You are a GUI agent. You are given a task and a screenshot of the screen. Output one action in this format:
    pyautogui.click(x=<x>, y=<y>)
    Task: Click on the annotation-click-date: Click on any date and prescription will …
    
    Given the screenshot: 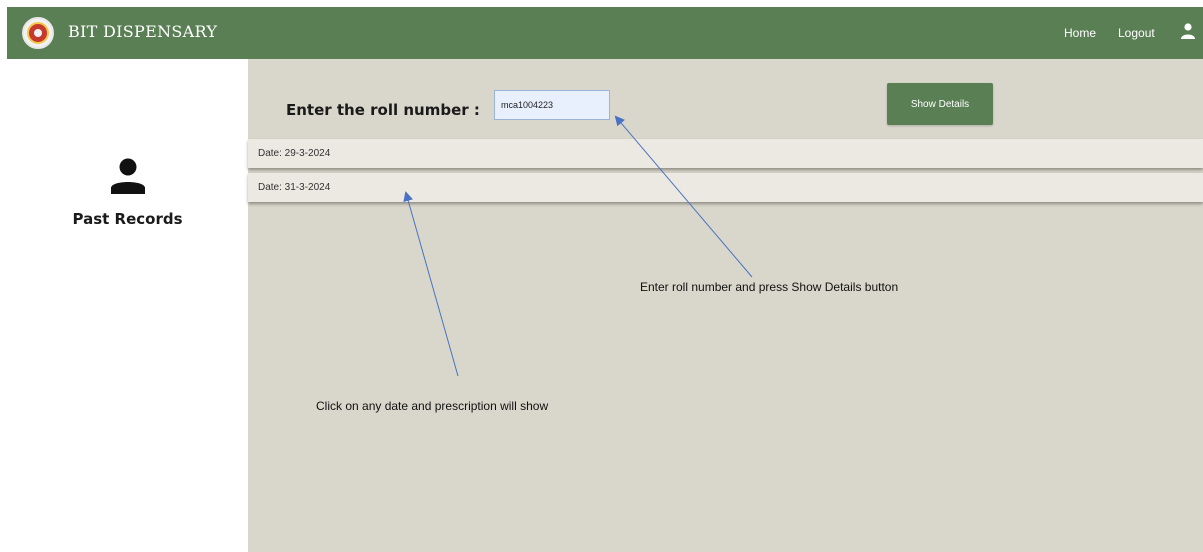 What is the action you would take?
    pyautogui.click(x=432, y=406)
    